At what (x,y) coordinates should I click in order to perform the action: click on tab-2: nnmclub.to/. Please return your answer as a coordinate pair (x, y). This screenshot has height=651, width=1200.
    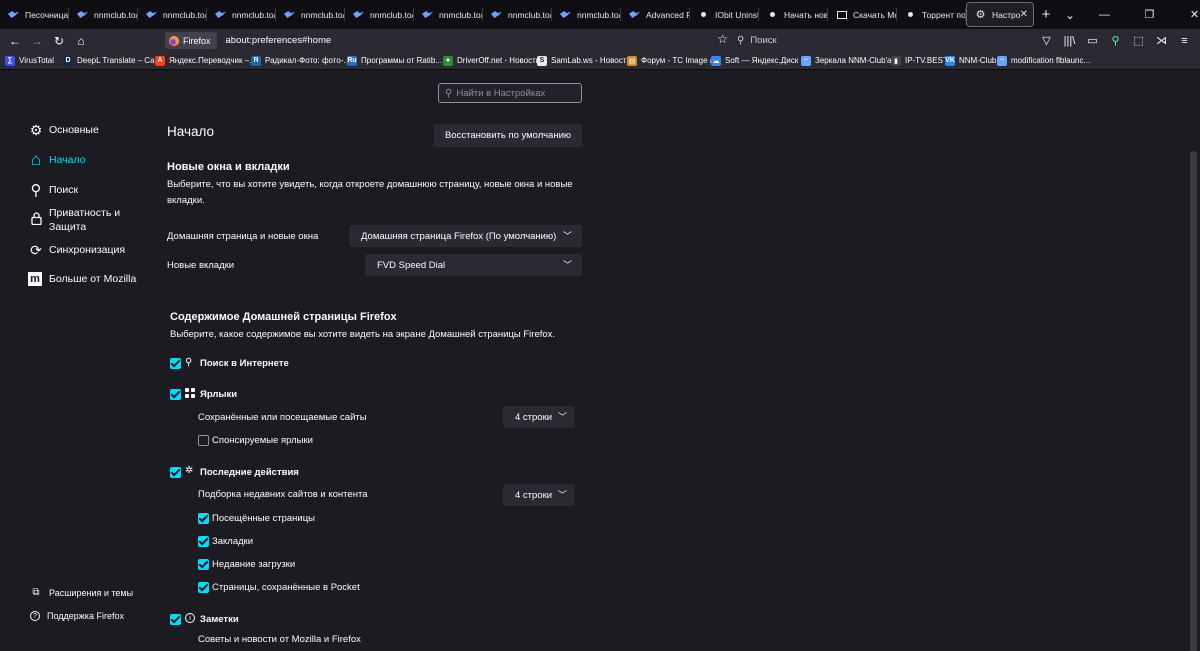
    Looking at the image, I should click on (172, 14).